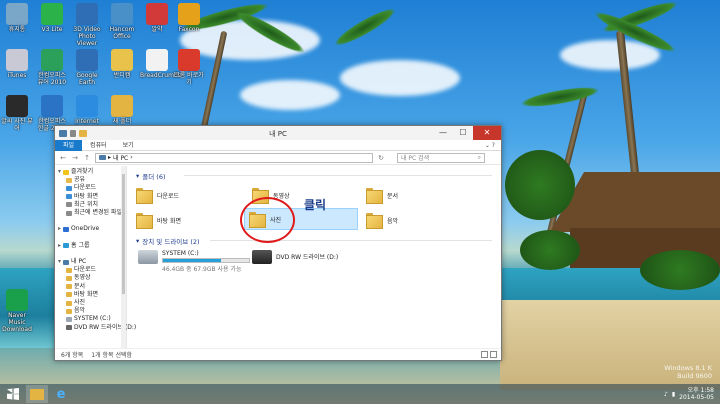 This screenshot has width=720, height=404. Describe the element at coordinates (87, 79) in the screenshot. I see `desktop-icon-label: Google Earth` at that location.